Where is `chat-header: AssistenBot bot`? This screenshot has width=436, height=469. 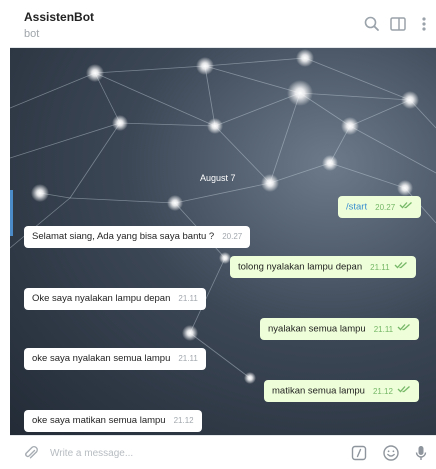 chat-header: AssistenBot bot is located at coordinates (223, 24).